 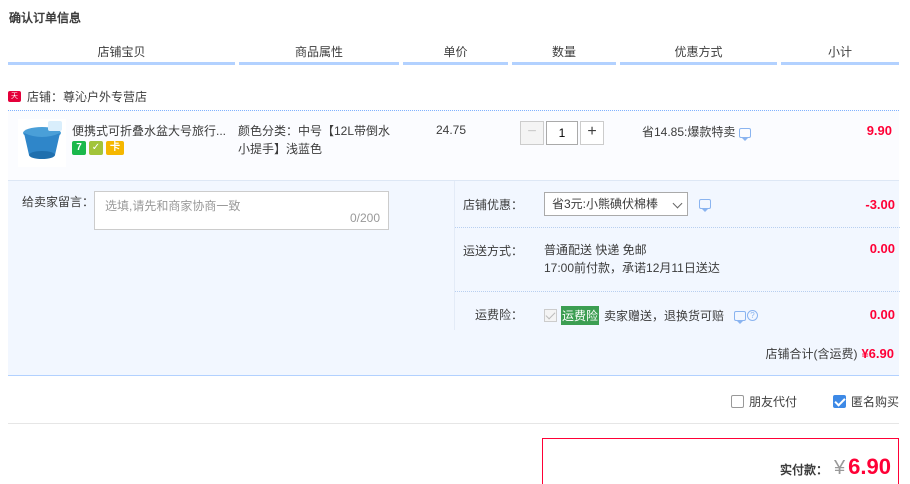 I want to click on seller-memo-field: 选填,请先和商家协商一致 0/200, so click(x=241, y=210).